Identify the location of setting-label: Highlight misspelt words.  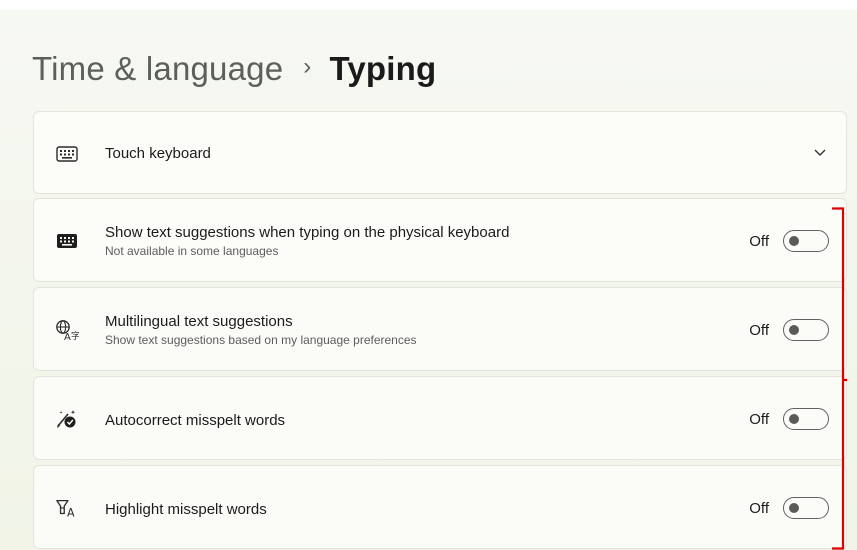
(186, 509).